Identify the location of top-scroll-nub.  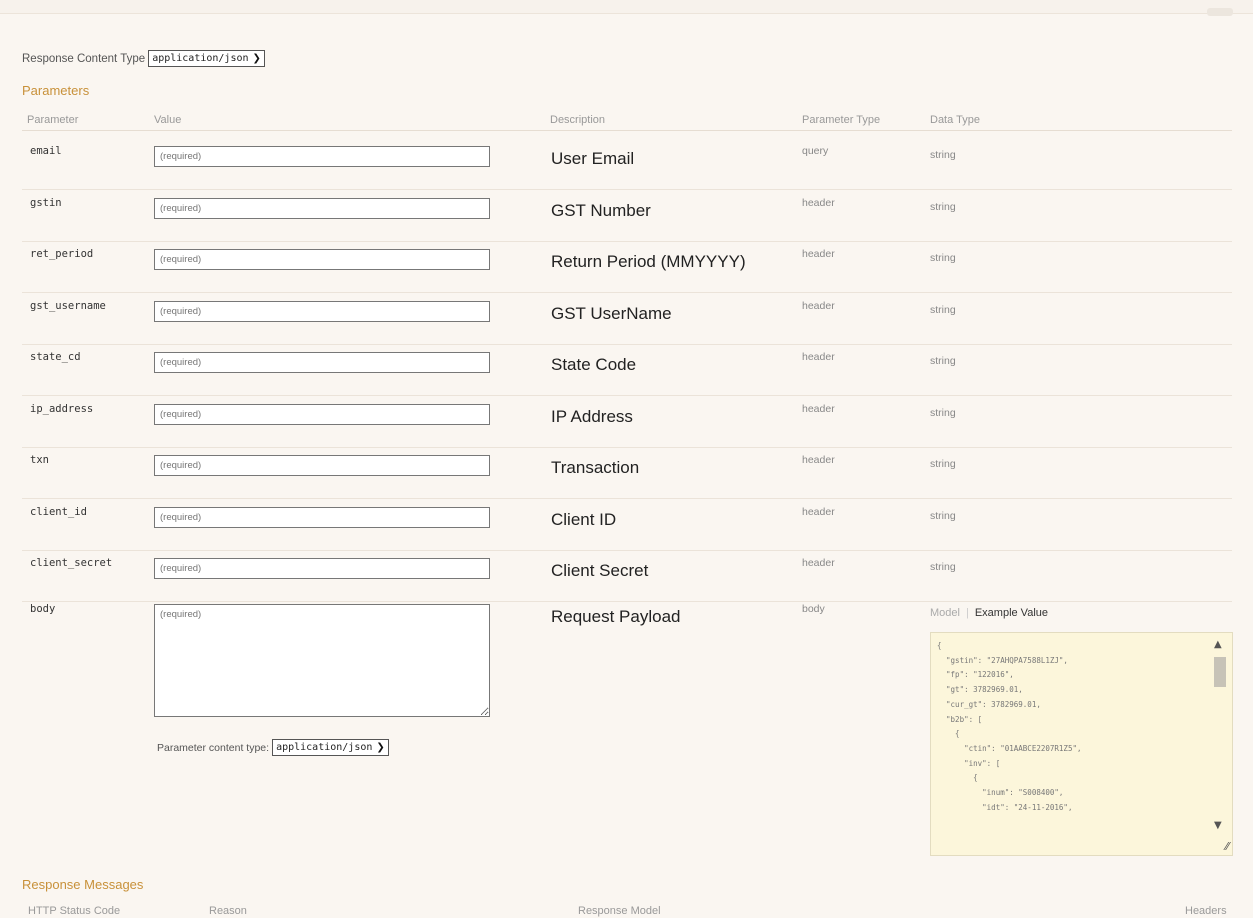
(1220, 12).